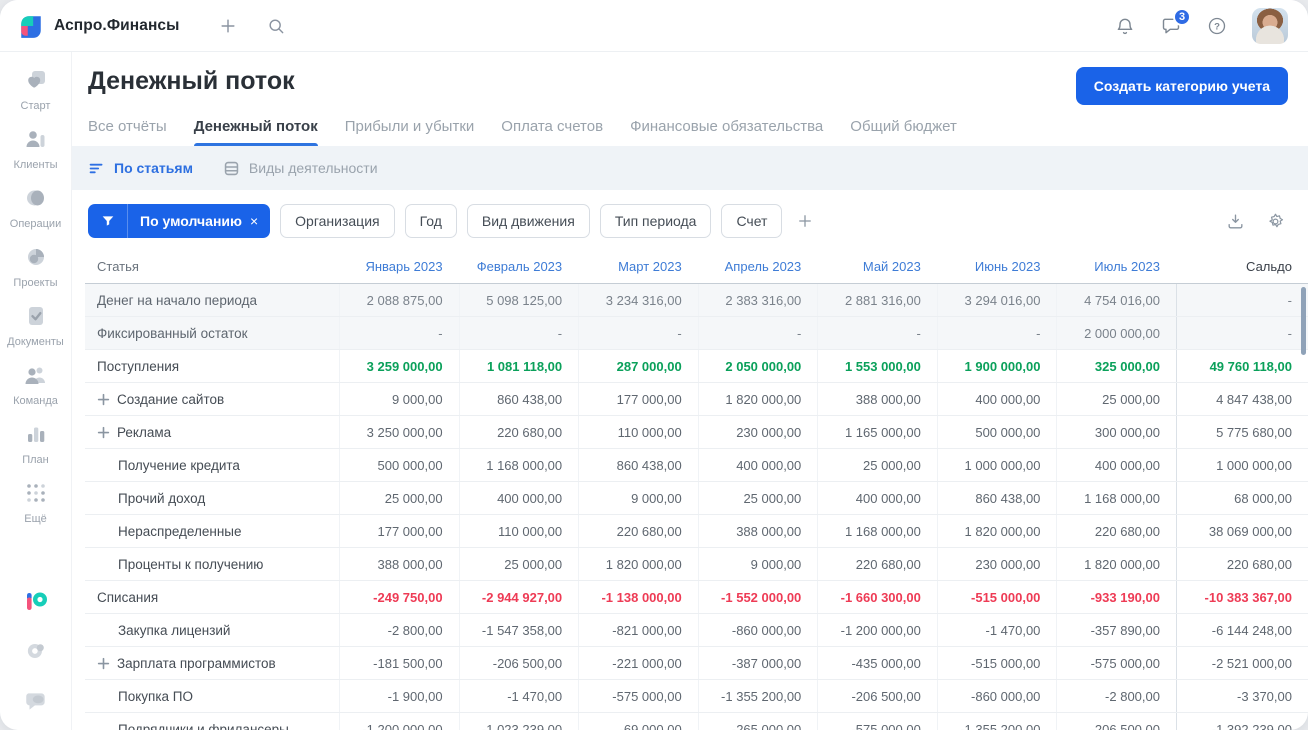  Describe the element at coordinates (805, 221) in the screenshot. I see `add-filter-icon` at that location.